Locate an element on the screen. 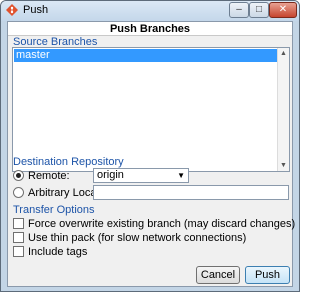 The width and height of the screenshot is (320, 292). destination-repository-label: Destination Repository is located at coordinates (68, 162).